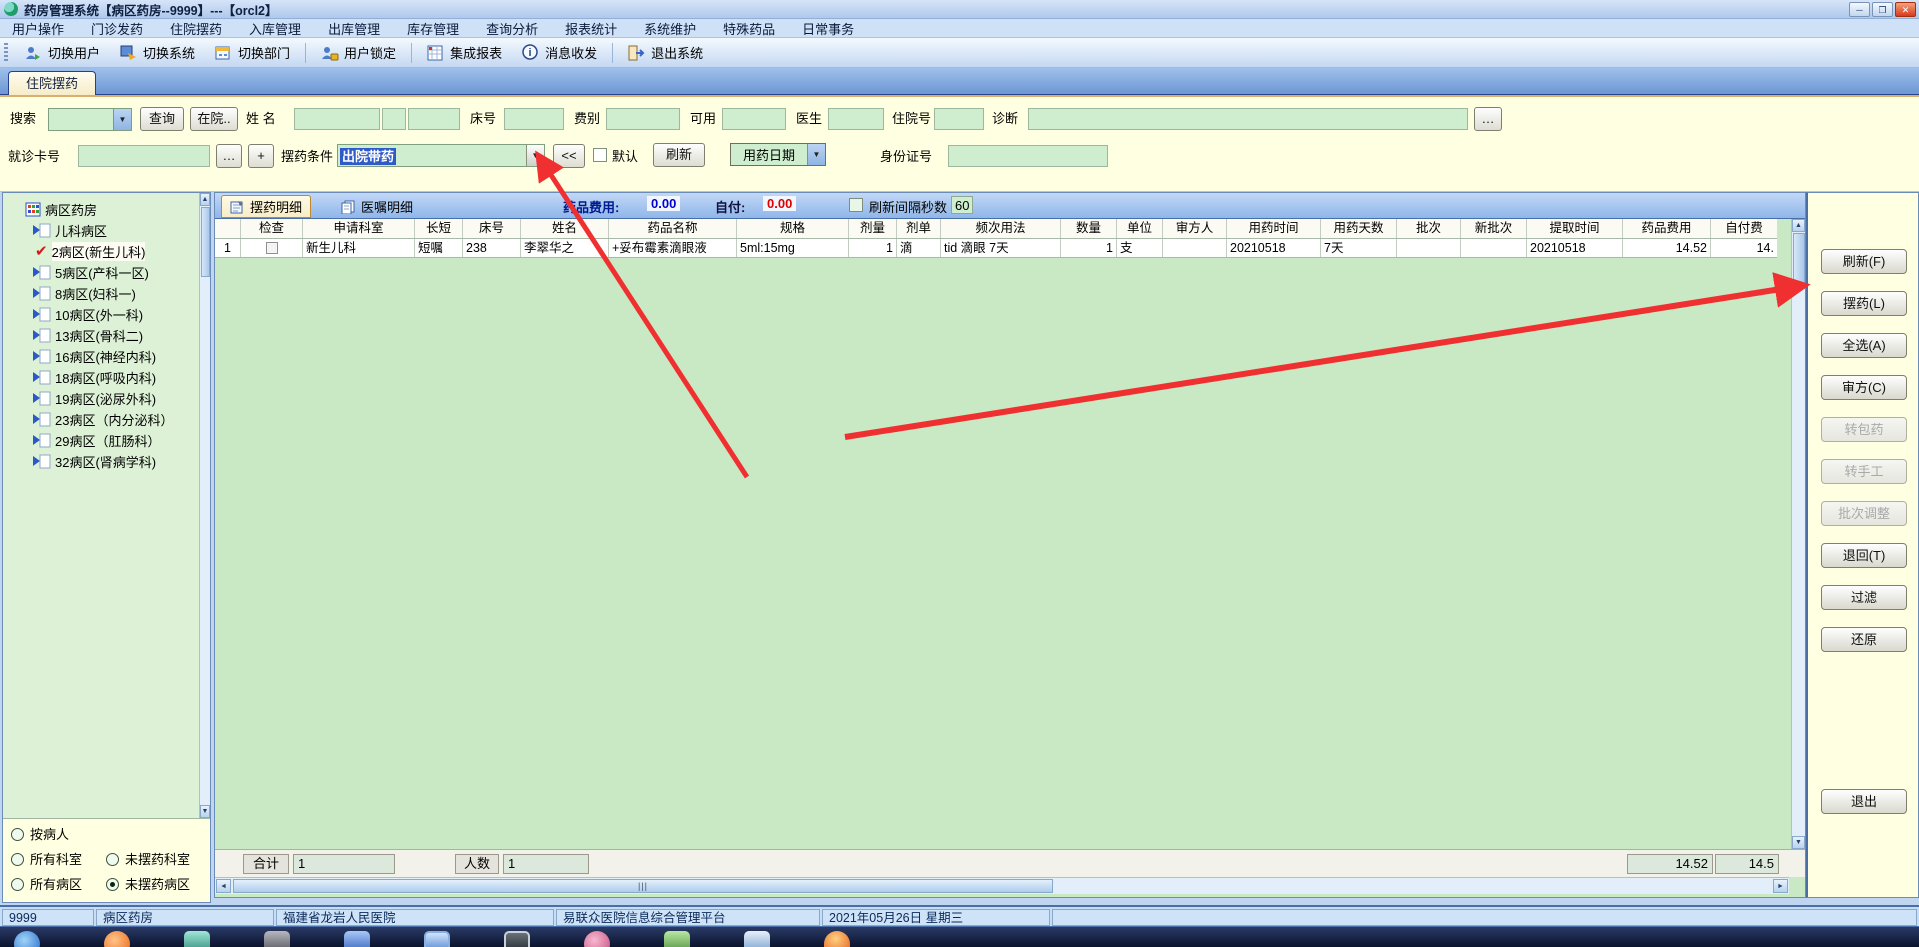 The height and width of the screenshot is (947, 1919). What do you see at coordinates (754, 119) in the screenshot?
I see `available-input` at bounding box center [754, 119].